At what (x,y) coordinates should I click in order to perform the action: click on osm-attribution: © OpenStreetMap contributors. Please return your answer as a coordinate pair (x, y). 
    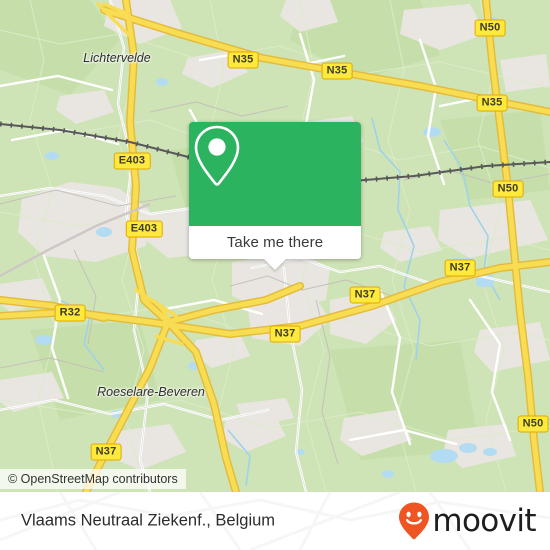
    Looking at the image, I should click on (93, 479).